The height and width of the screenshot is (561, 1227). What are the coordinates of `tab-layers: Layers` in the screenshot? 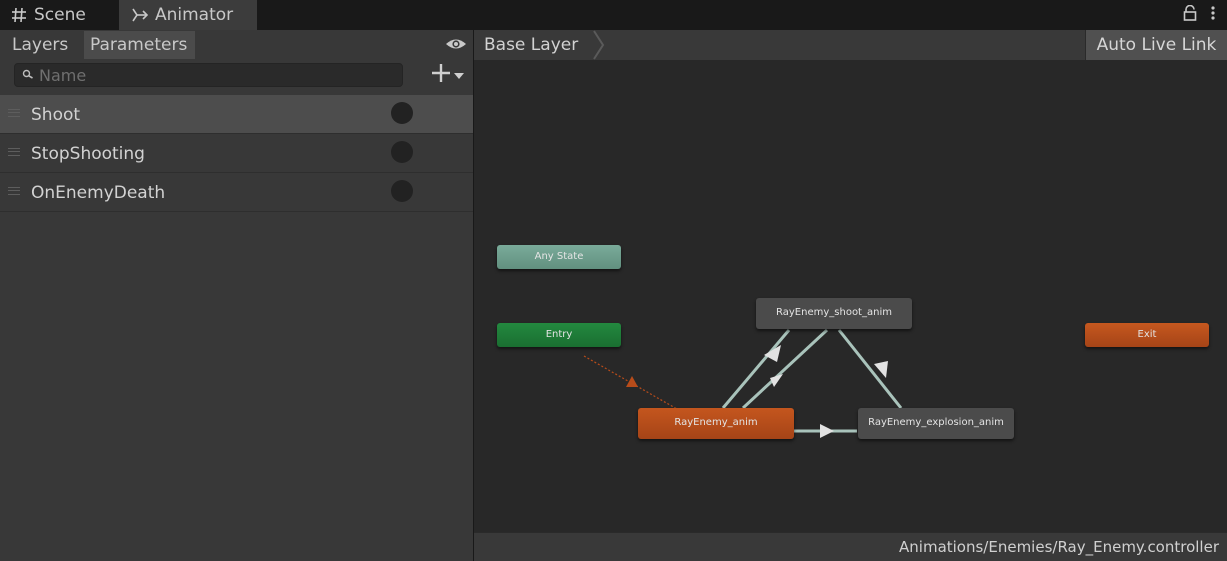 It's located at (45, 45).